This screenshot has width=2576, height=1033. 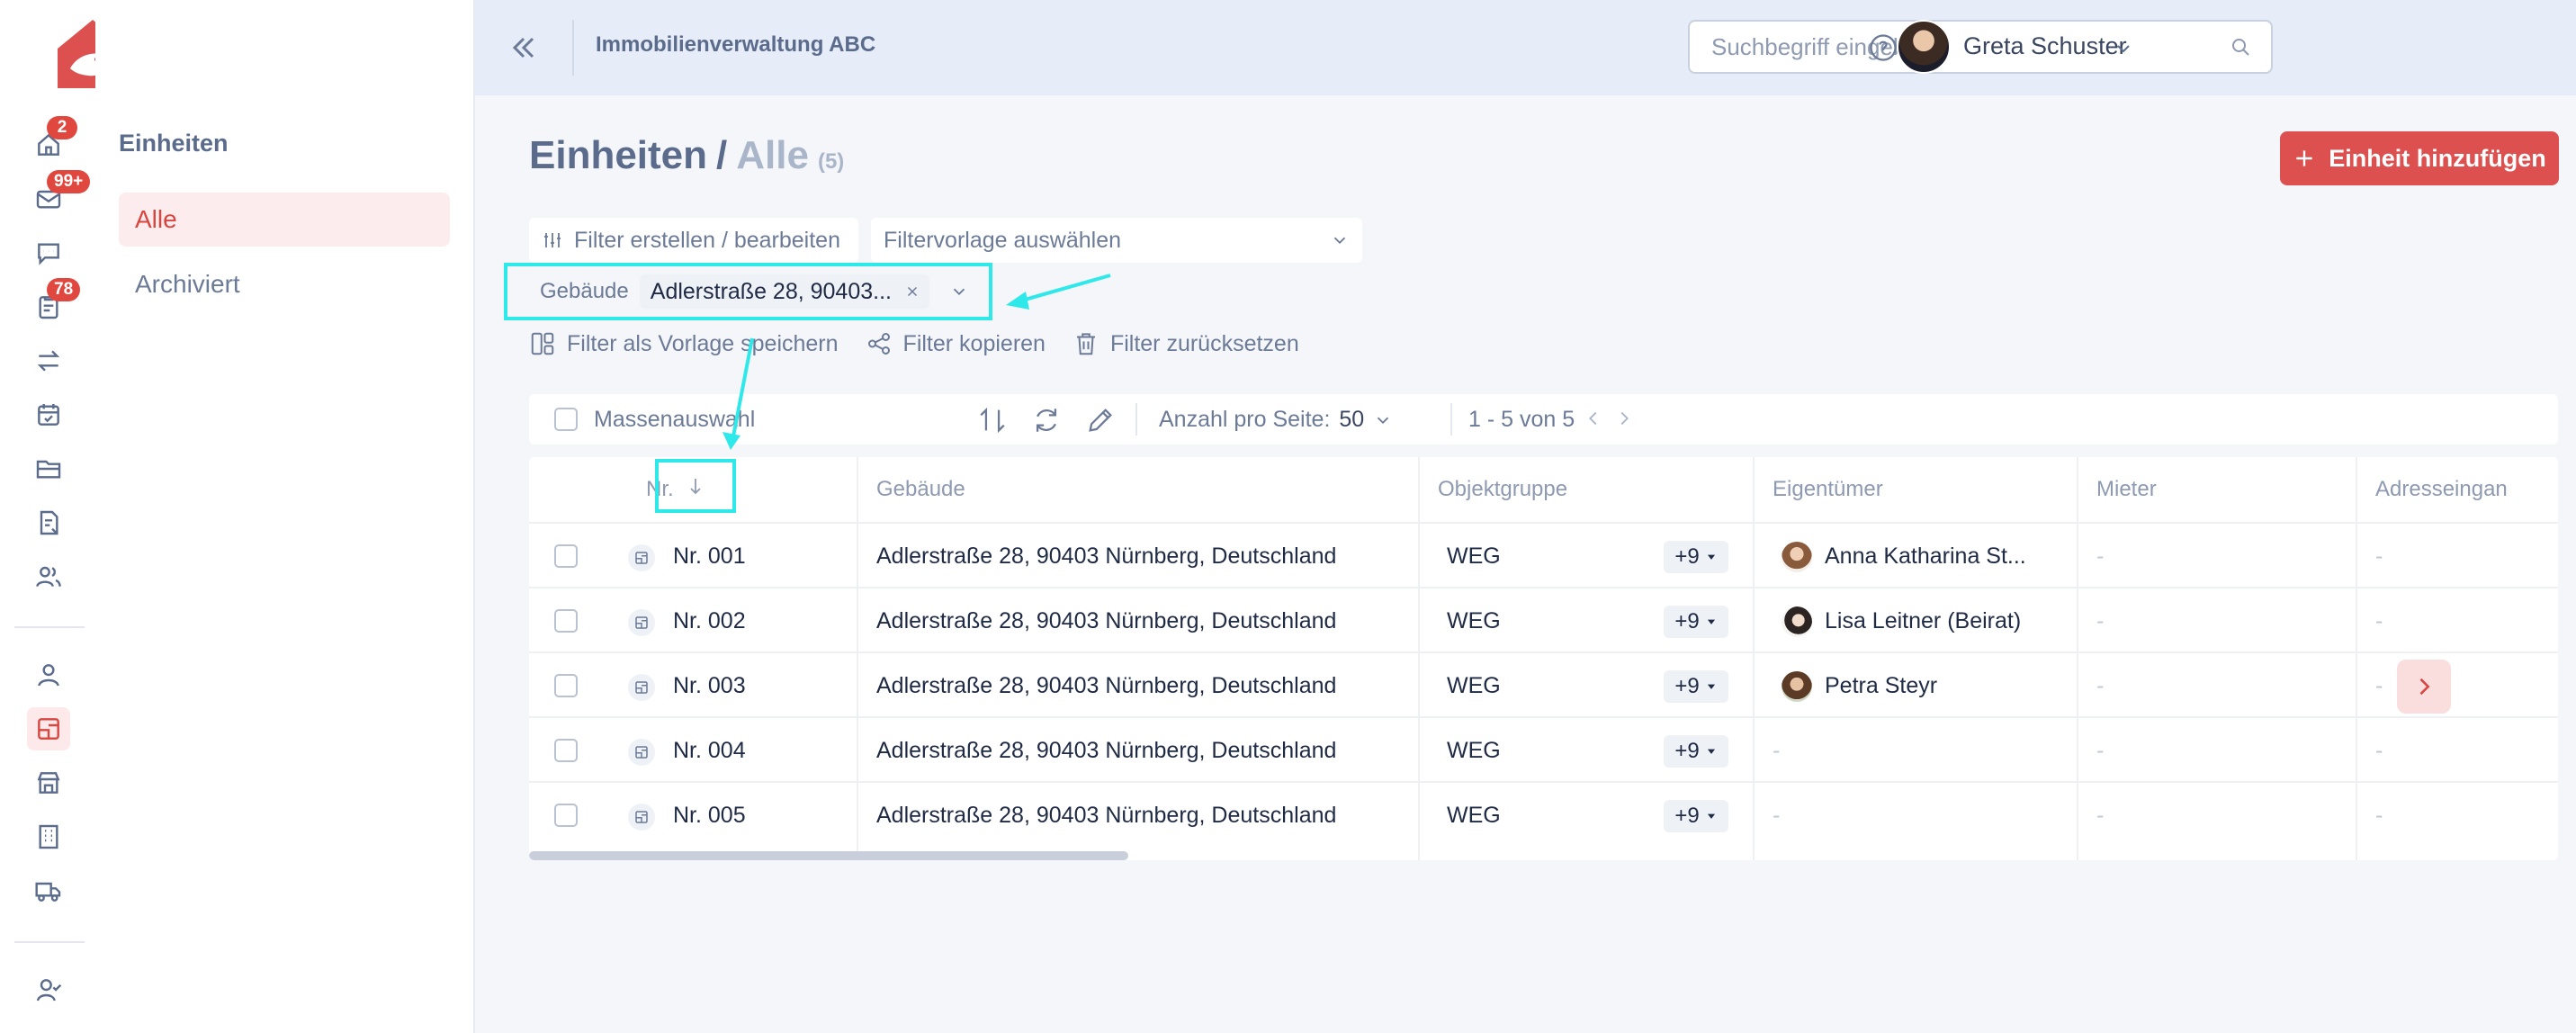 What do you see at coordinates (1186, 343) in the screenshot?
I see `reset-filter-button: Filter zurücksetzen` at bounding box center [1186, 343].